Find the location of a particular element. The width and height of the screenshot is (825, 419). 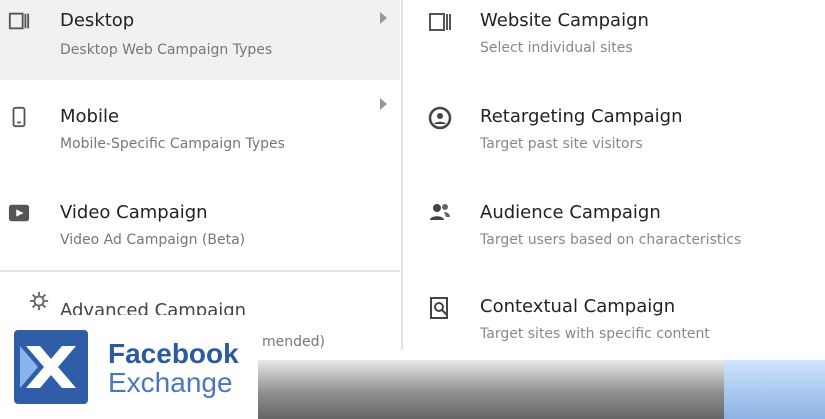

submenu-audience-title: Audience Campaign is located at coordinates (570, 212).